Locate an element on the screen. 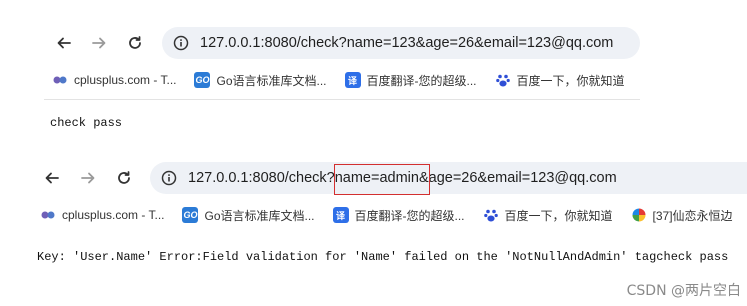 Image resolution: width=747 pixels, height=306 pixels. game-icon is located at coordinates (638, 215).